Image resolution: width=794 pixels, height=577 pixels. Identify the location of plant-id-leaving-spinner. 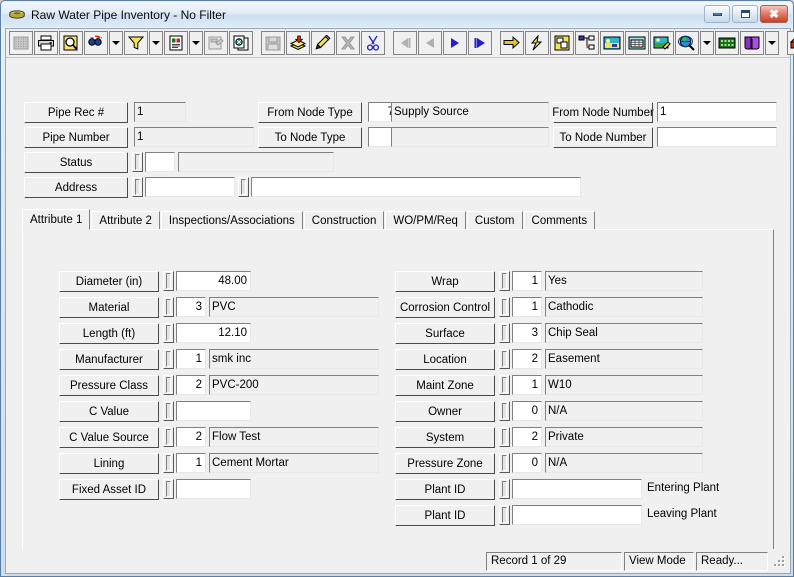
(504, 515).